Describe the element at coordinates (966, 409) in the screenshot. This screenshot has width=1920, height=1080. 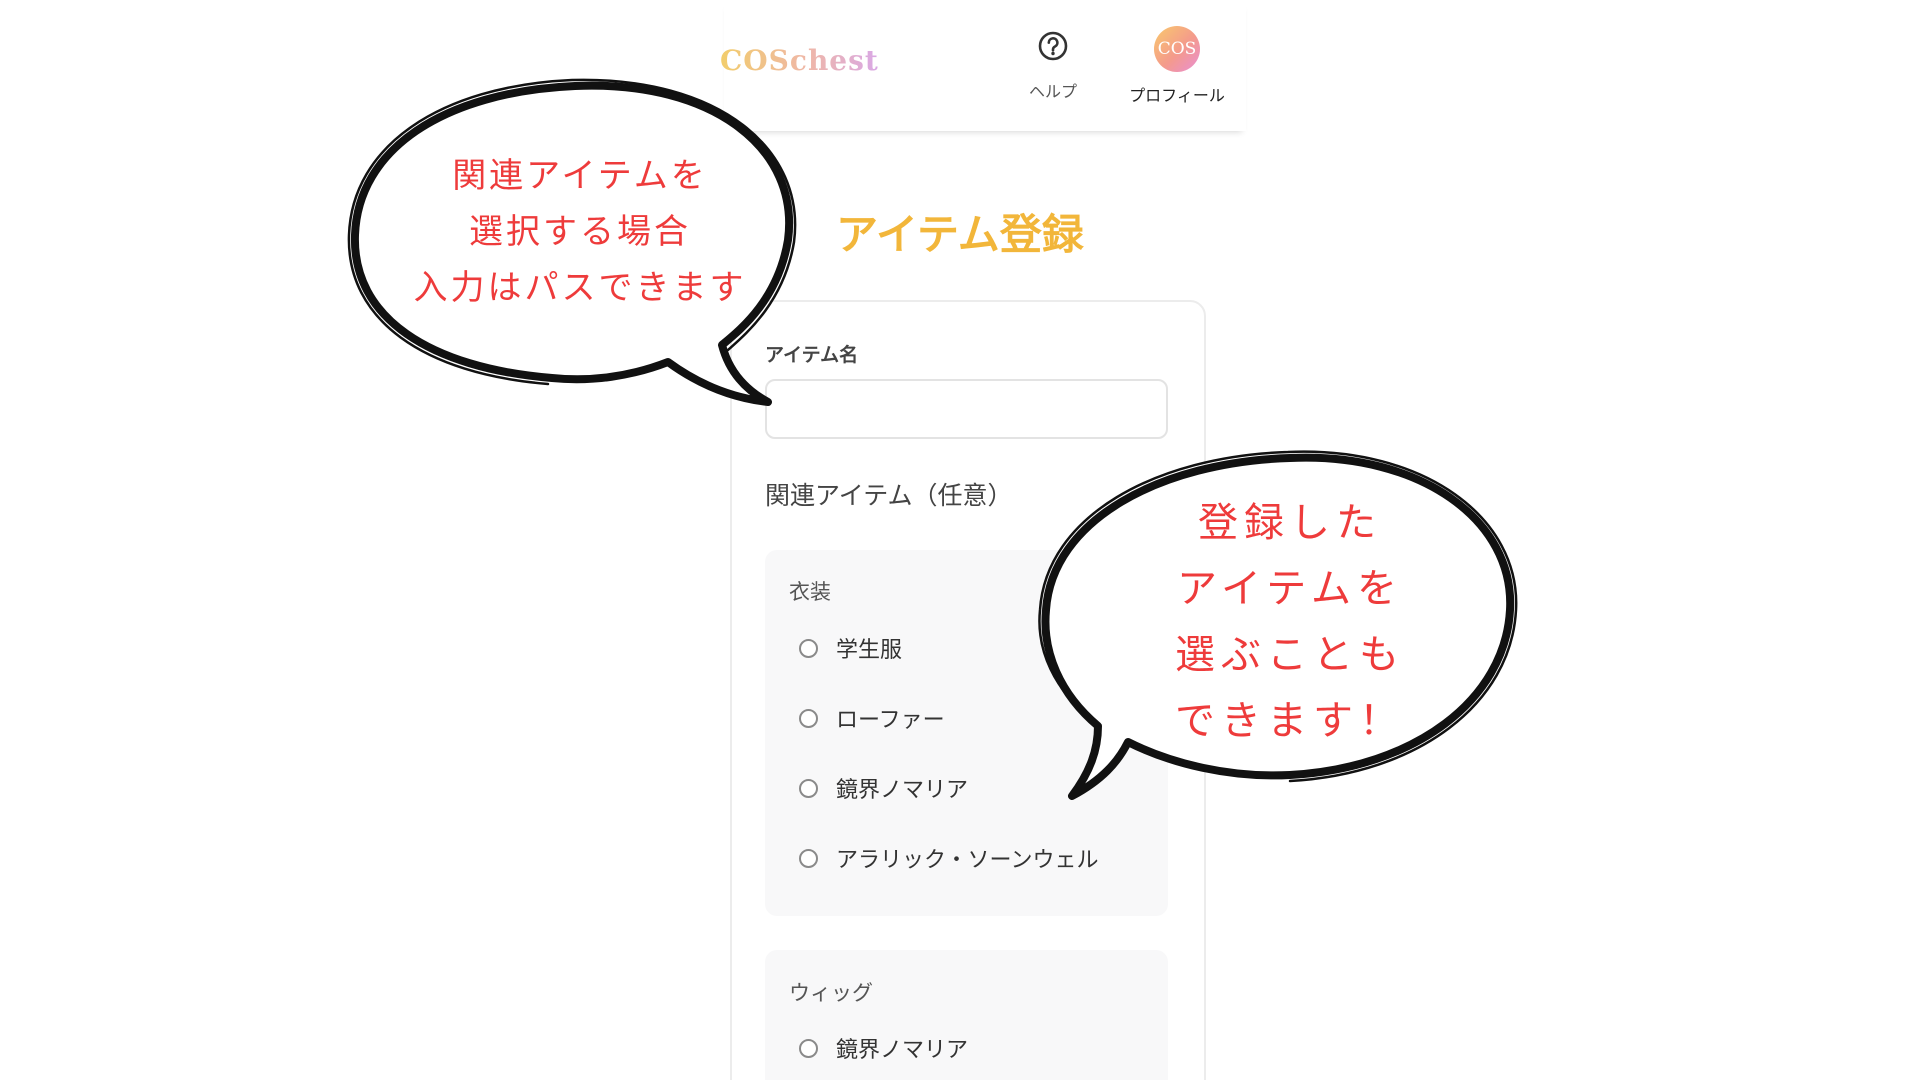
I see `item-name-input` at that location.